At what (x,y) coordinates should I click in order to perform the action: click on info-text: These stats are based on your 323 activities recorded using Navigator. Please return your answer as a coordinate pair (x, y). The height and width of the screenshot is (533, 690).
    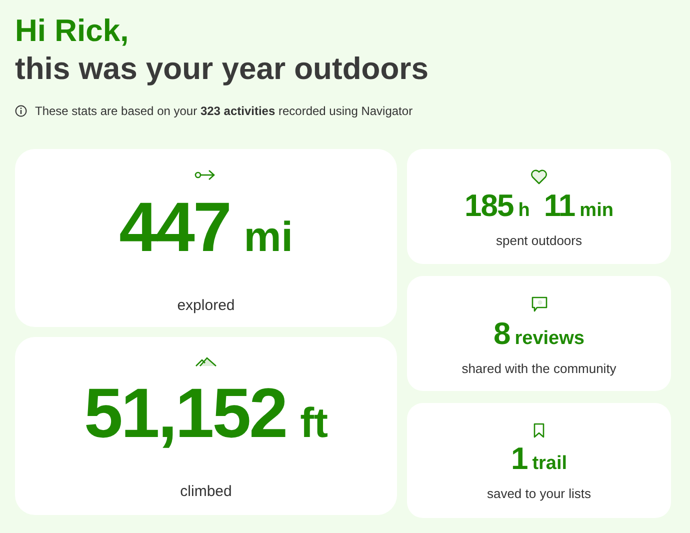
    Looking at the image, I should click on (224, 111).